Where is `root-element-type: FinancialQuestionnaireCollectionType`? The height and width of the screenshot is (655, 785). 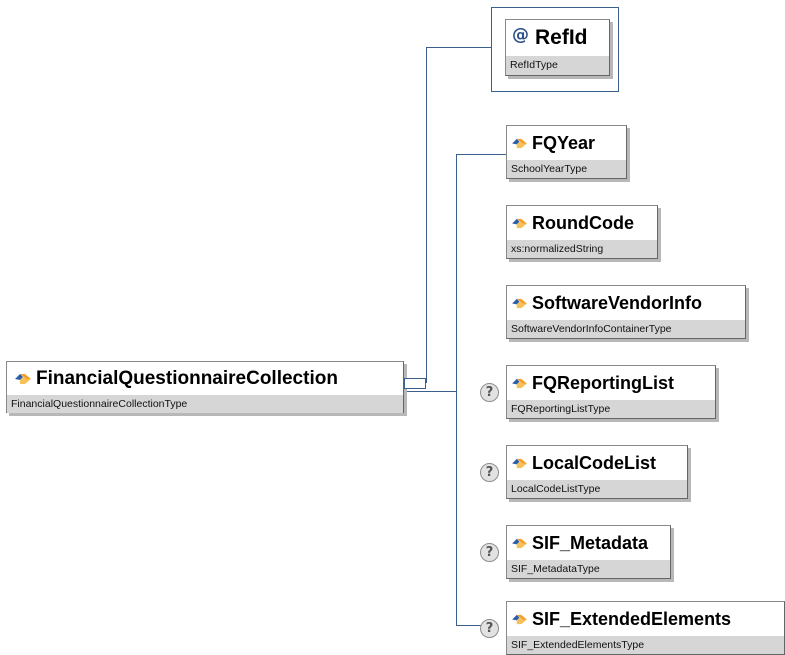 root-element-type: FinancialQuestionnaireCollectionType is located at coordinates (205, 404).